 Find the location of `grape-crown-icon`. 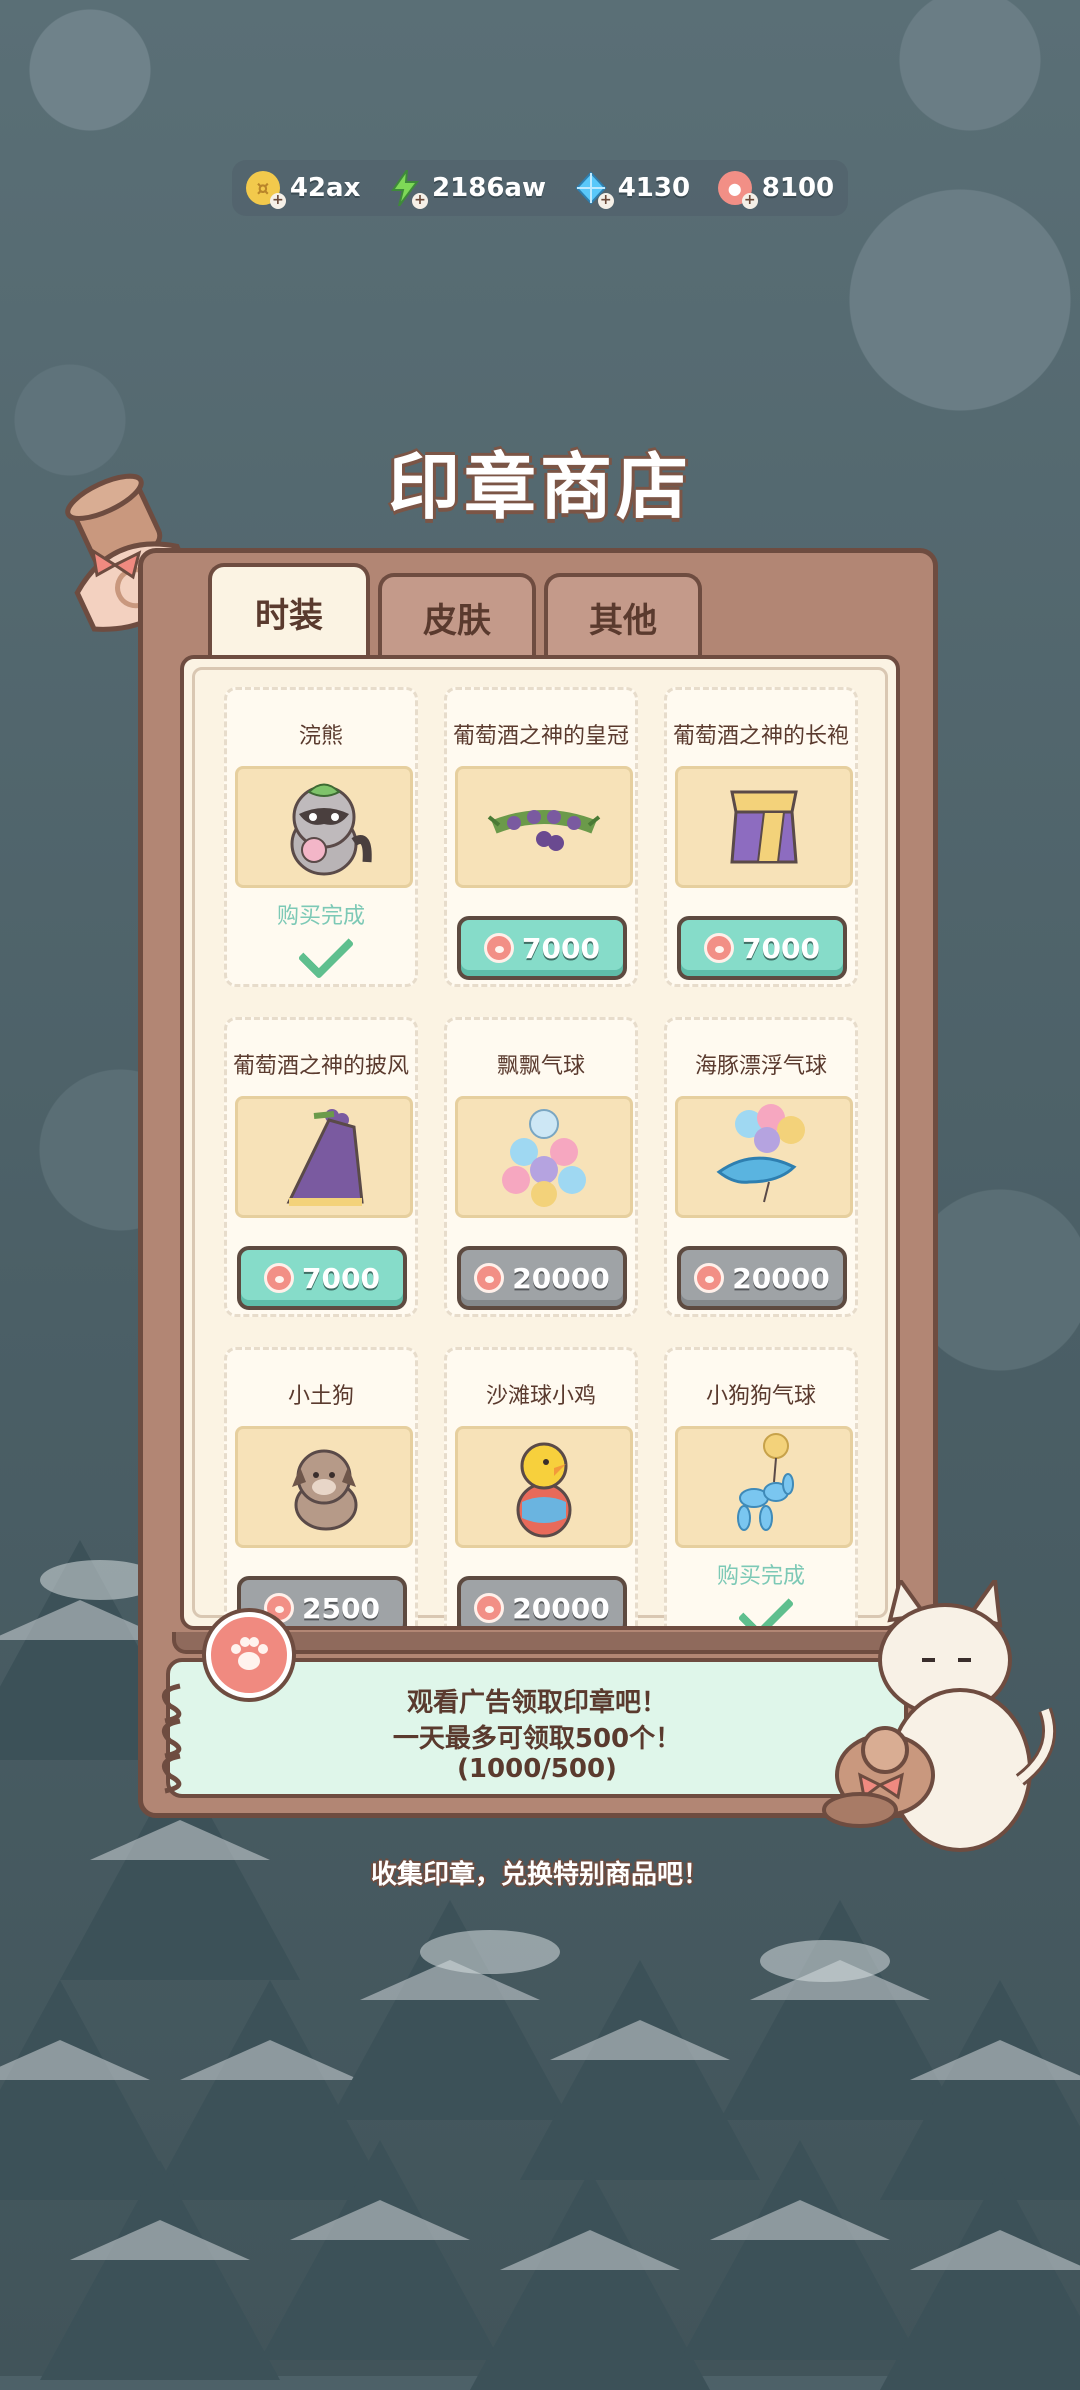

grape-crown-icon is located at coordinates (544, 830).